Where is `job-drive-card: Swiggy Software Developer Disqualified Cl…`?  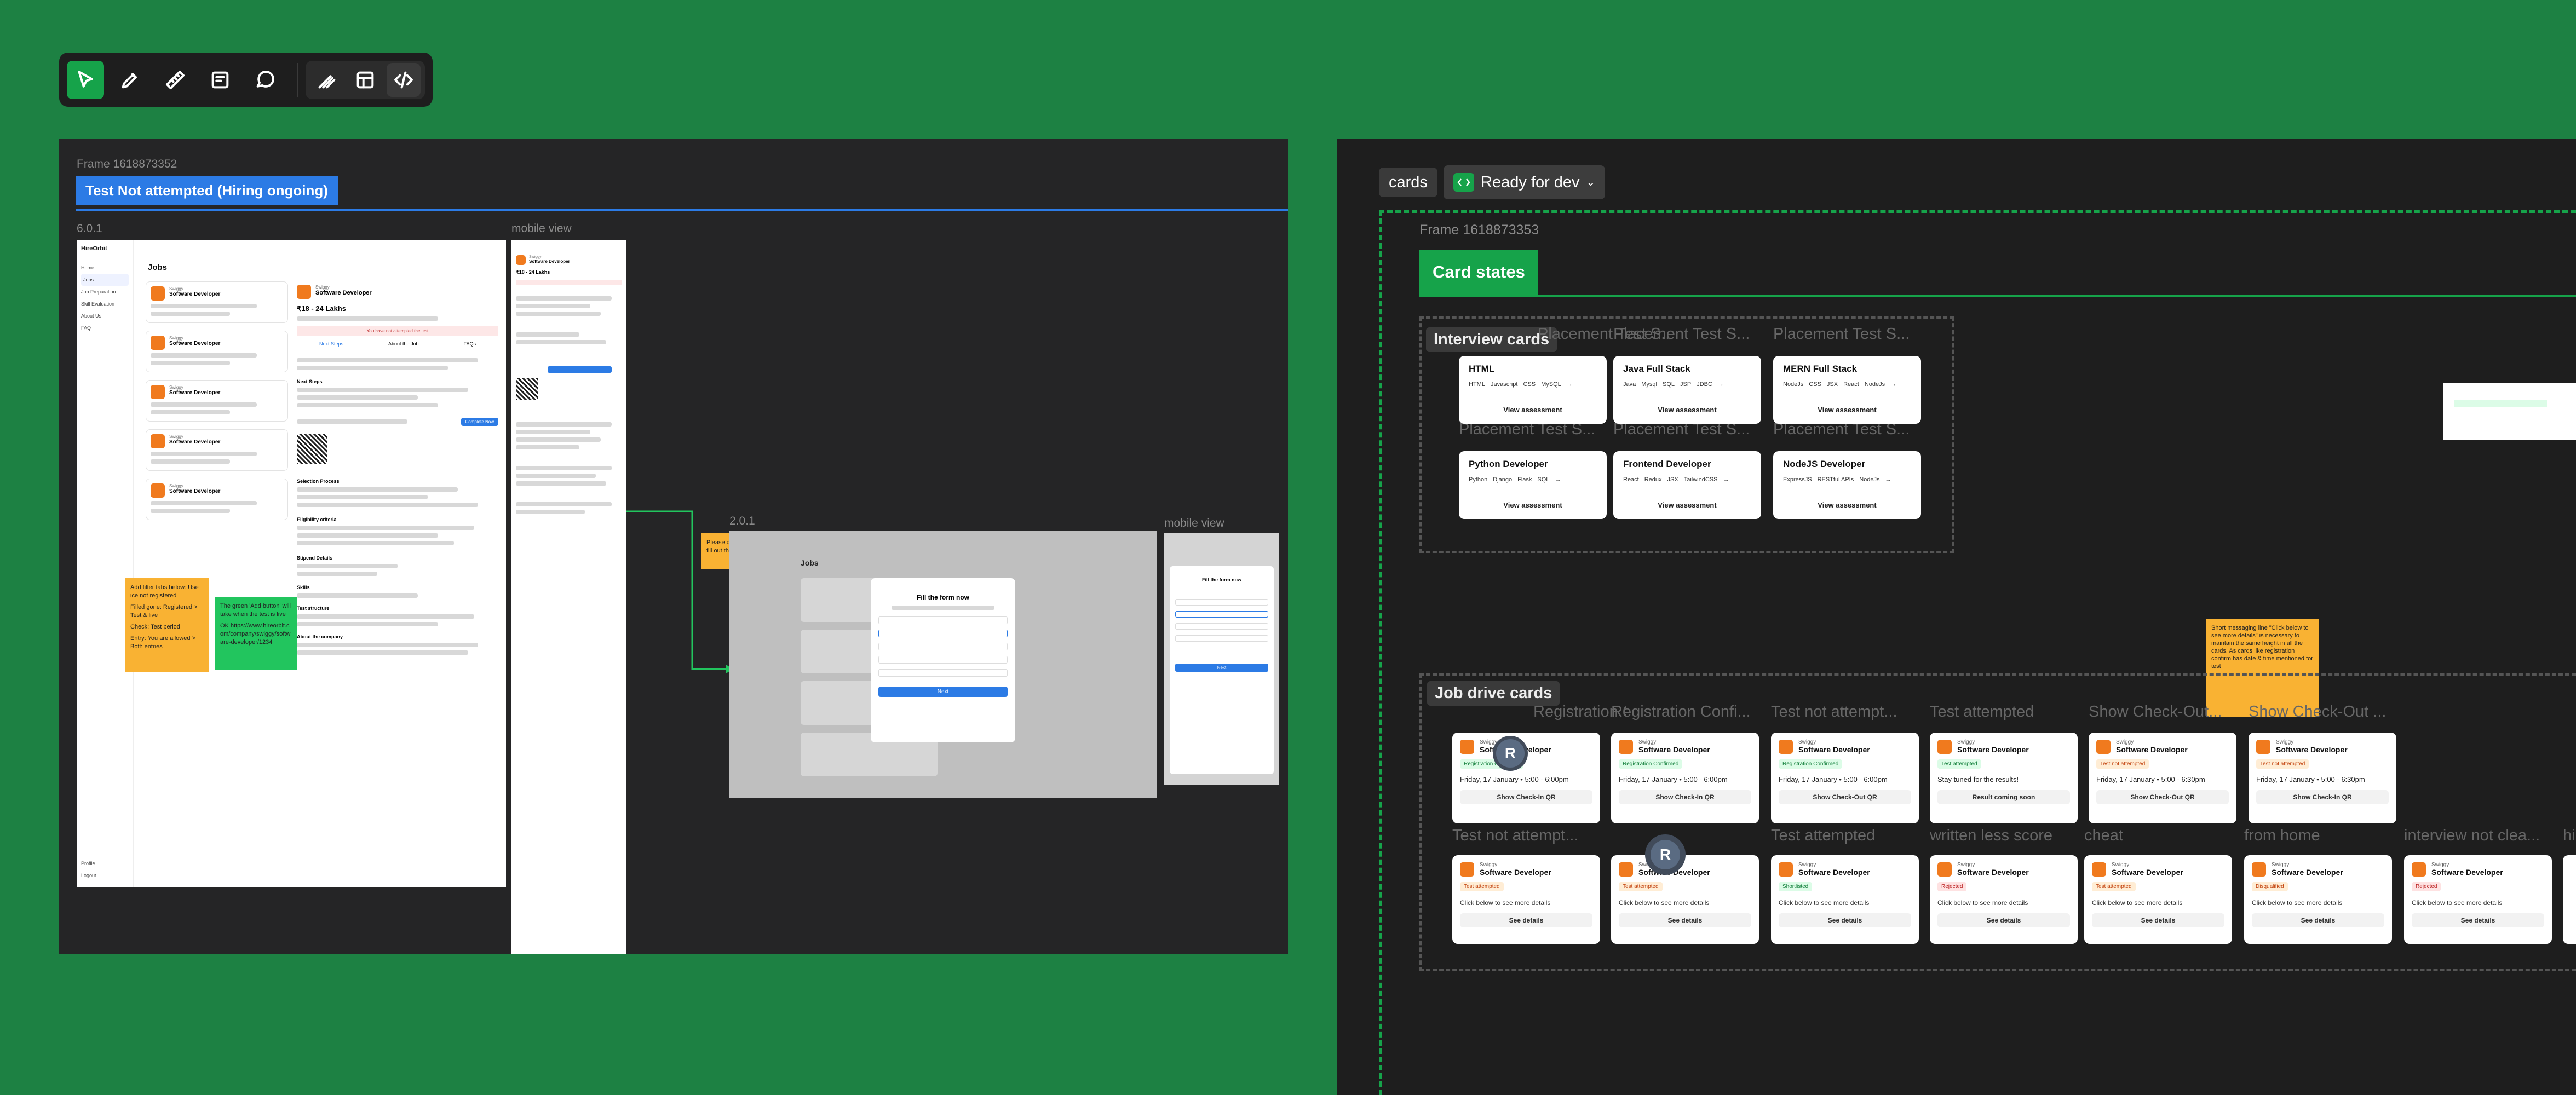 job-drive-card: Swiggy Software Developer Disqualified Cl… is located at coordinates (2318, 899).